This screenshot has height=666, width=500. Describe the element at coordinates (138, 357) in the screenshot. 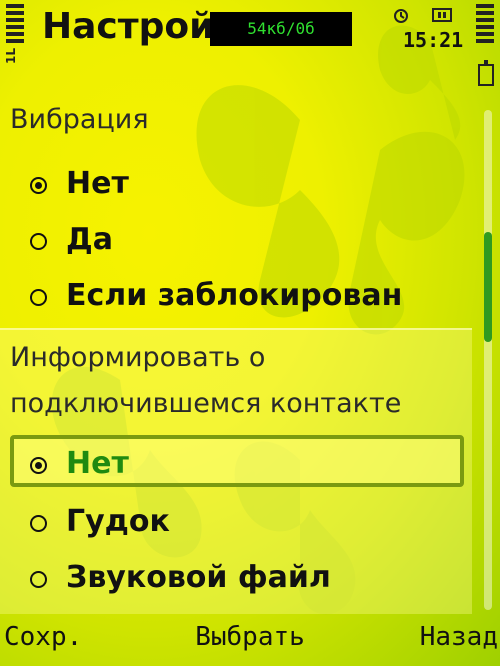

I see `notify-label-line1: Информировать о` at that location.